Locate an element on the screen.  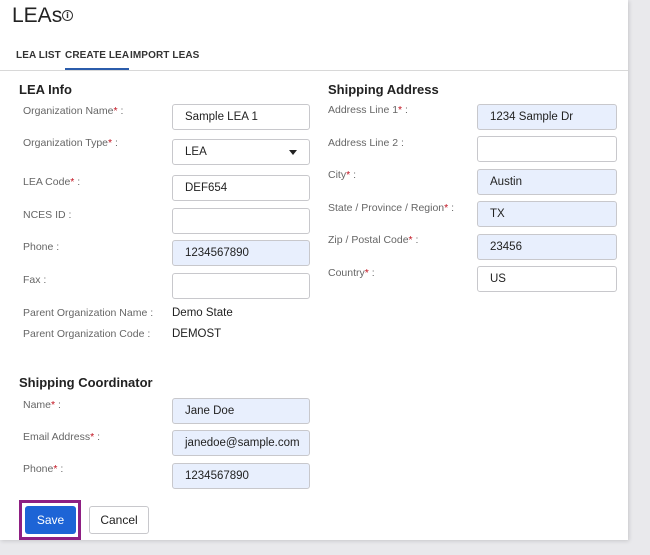
coordinator-phone-label: Phone* : is located at coordinates (43, 469).